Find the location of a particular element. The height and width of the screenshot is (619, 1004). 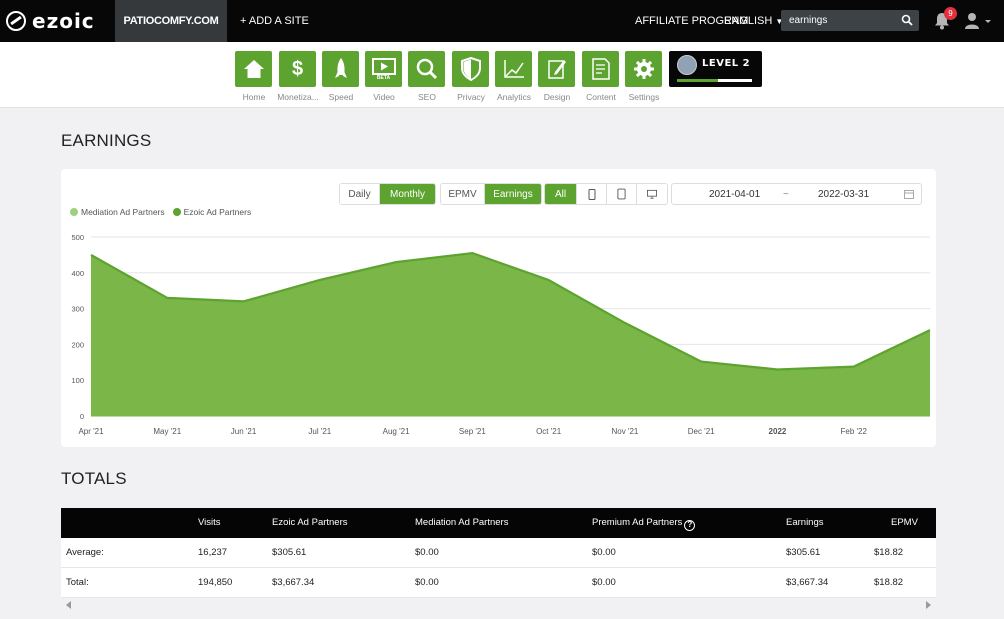

document-icon is located at coordinates (600, 69).